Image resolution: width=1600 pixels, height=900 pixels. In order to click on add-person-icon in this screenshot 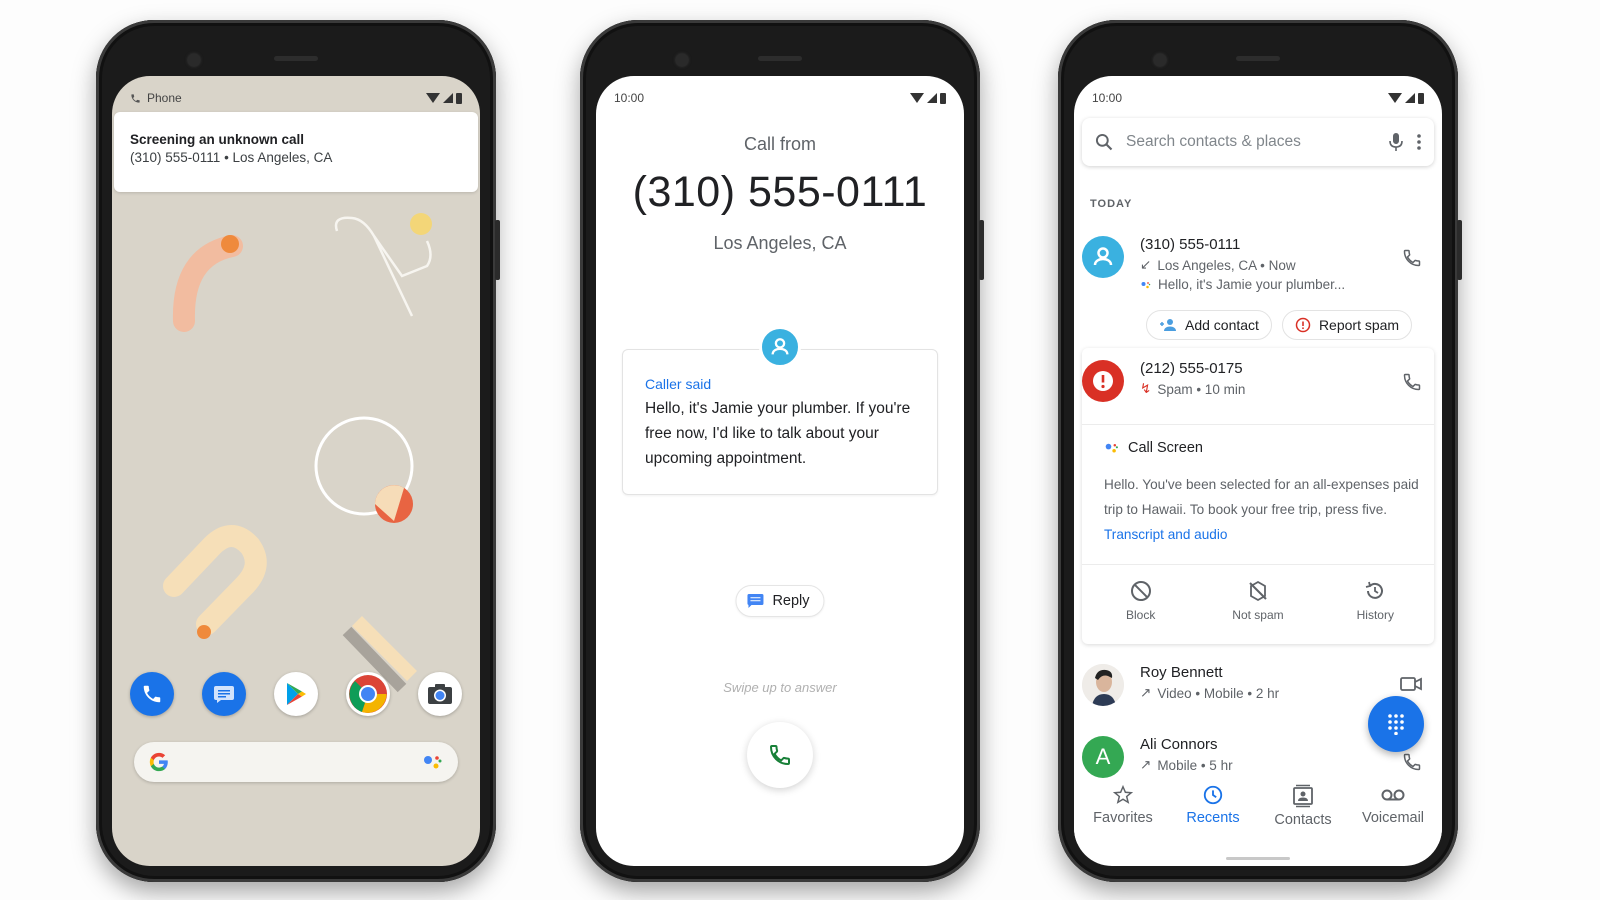, I will do `click(1168, 325)`.